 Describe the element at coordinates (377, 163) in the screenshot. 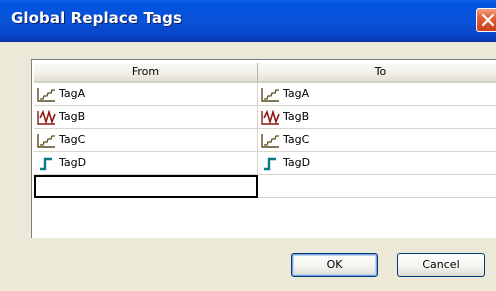

I see `to-cell: TagD` at that location.